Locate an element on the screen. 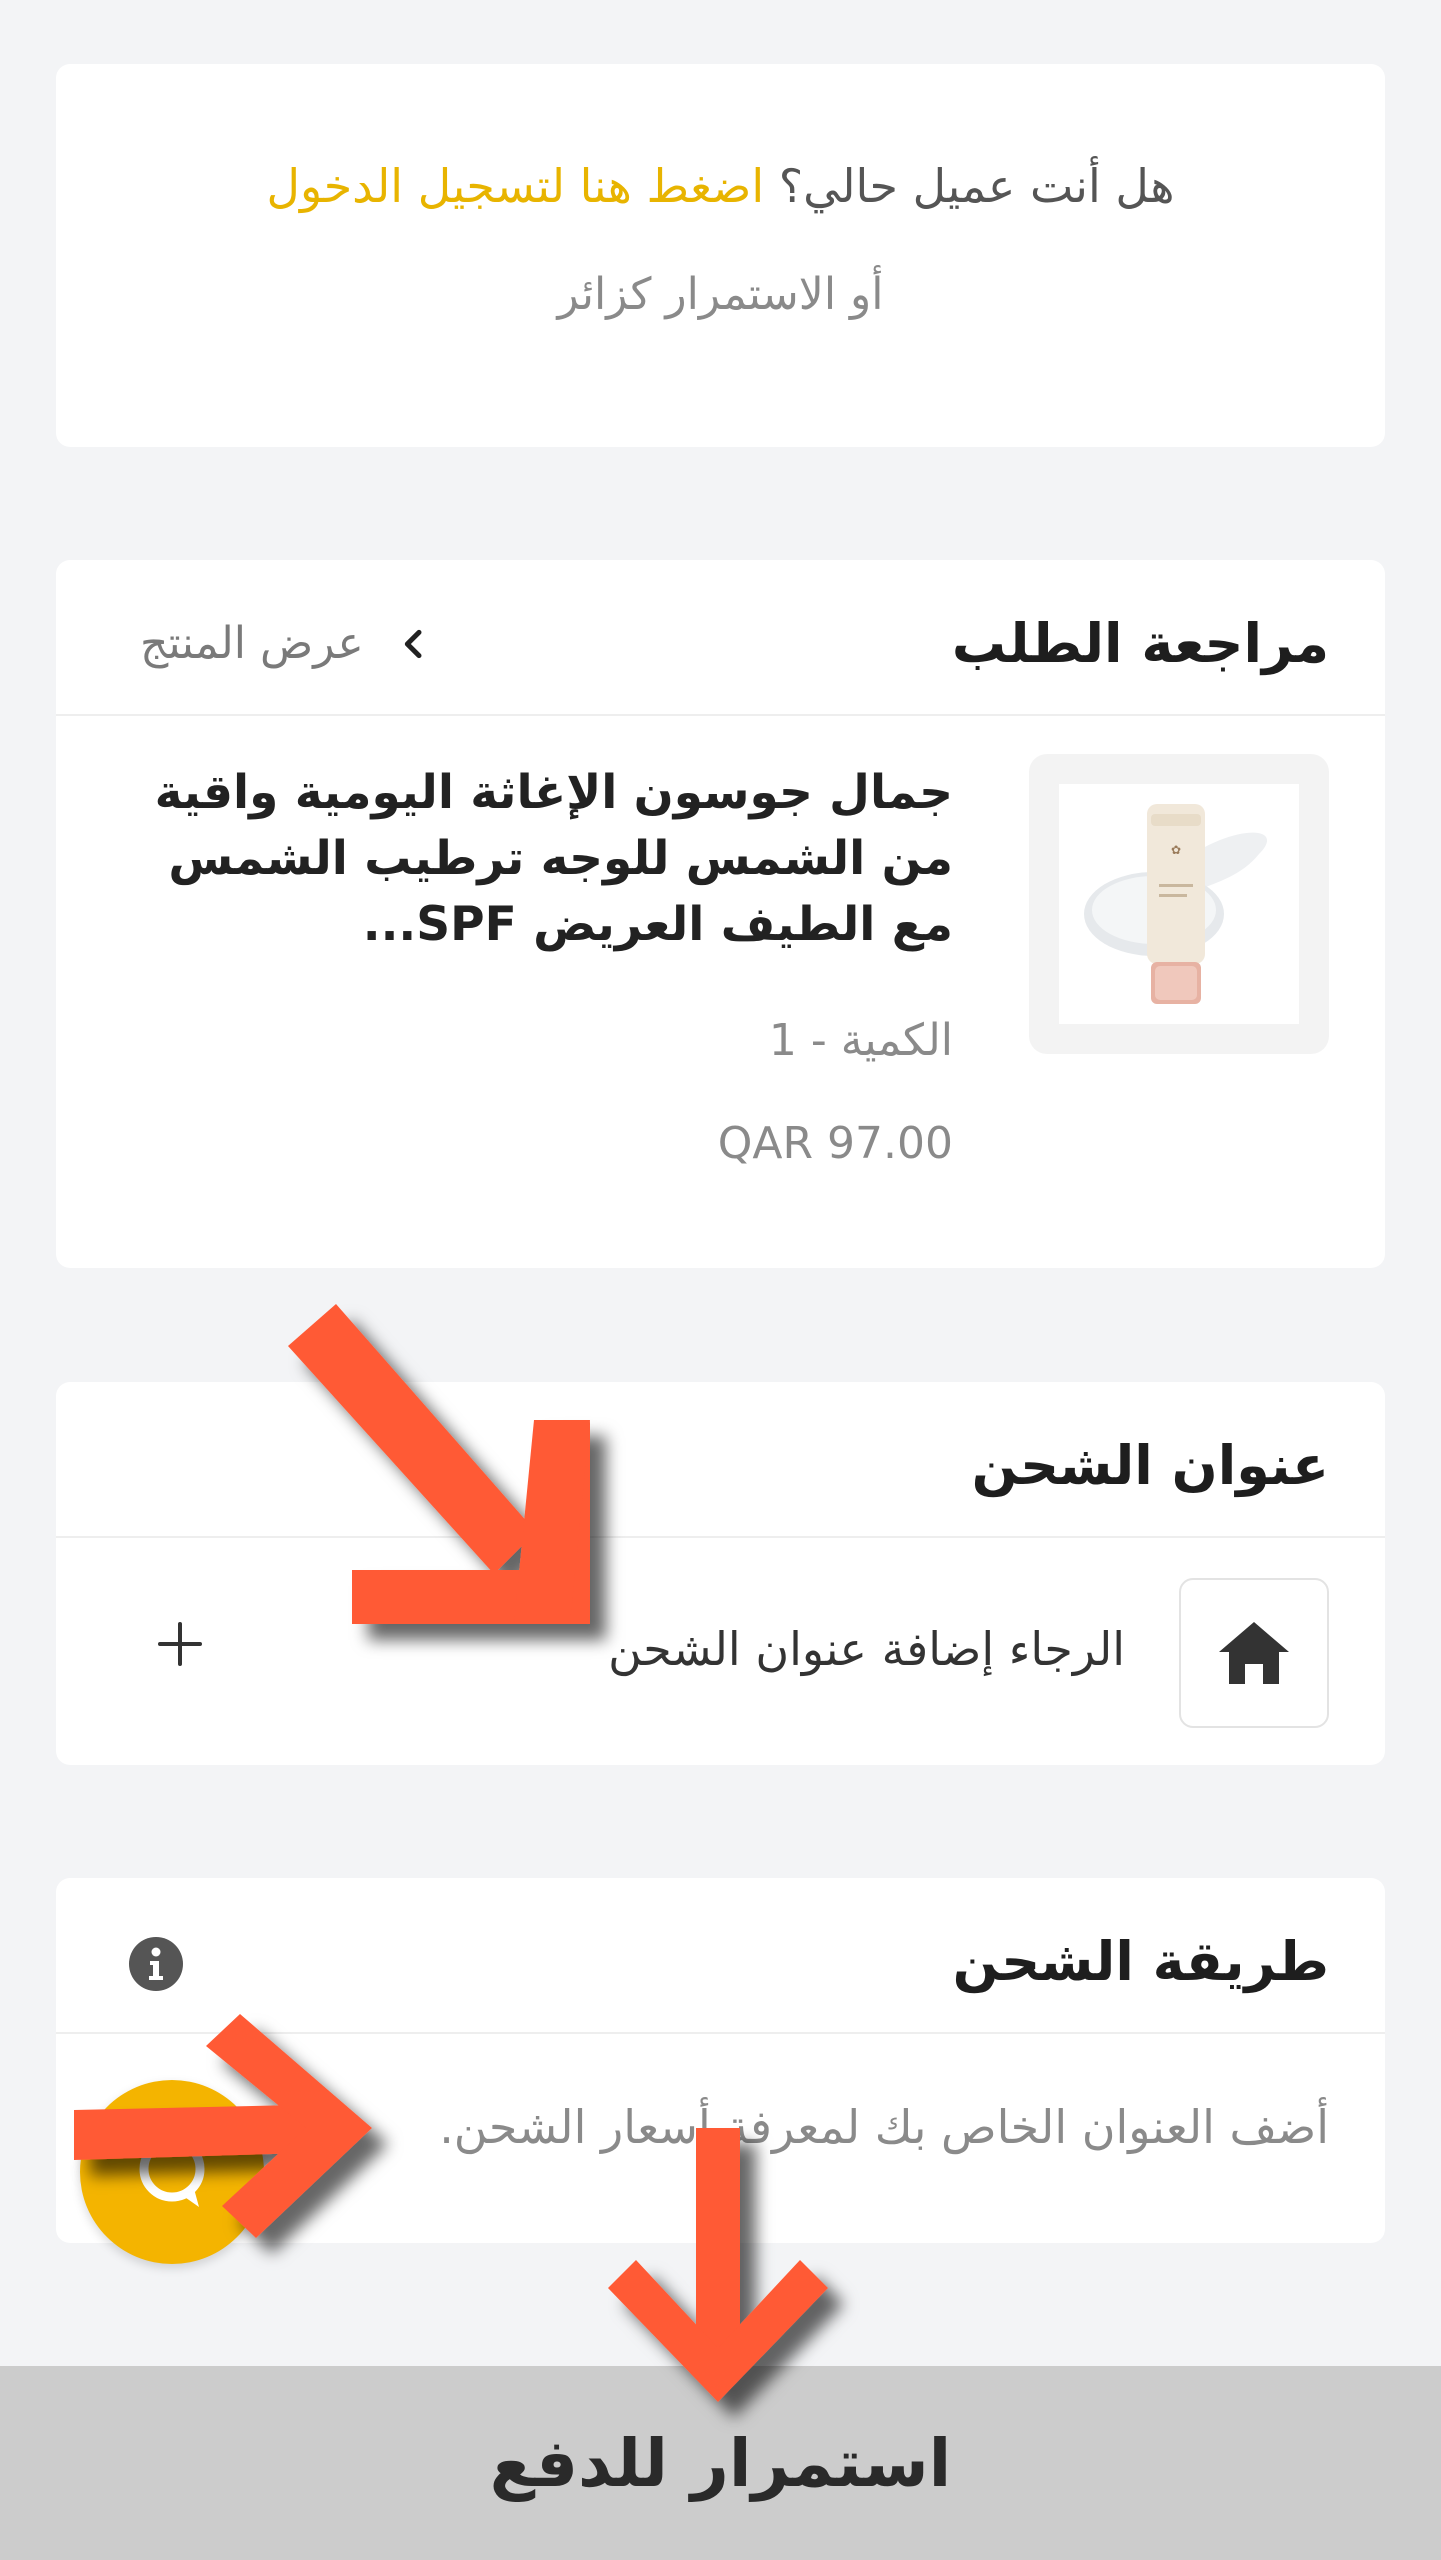 This screenshot has height=2560, width=1441. chat-button is located at coordinates (172, 2172).